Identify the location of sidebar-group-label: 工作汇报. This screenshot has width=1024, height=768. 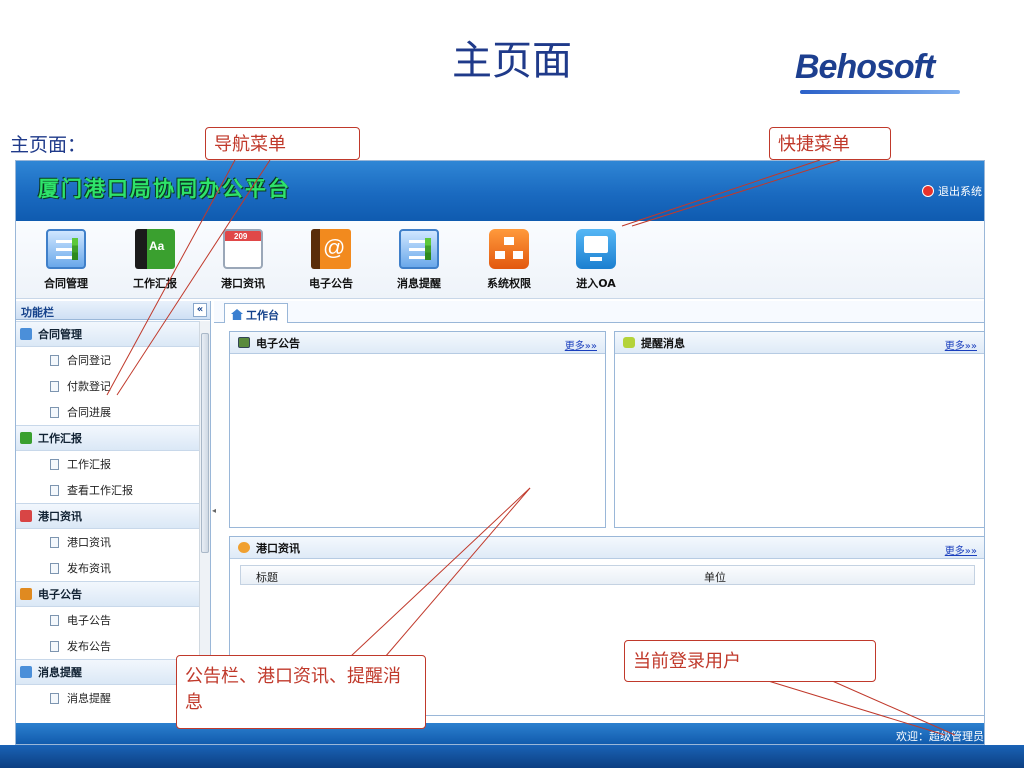
(60, 438).